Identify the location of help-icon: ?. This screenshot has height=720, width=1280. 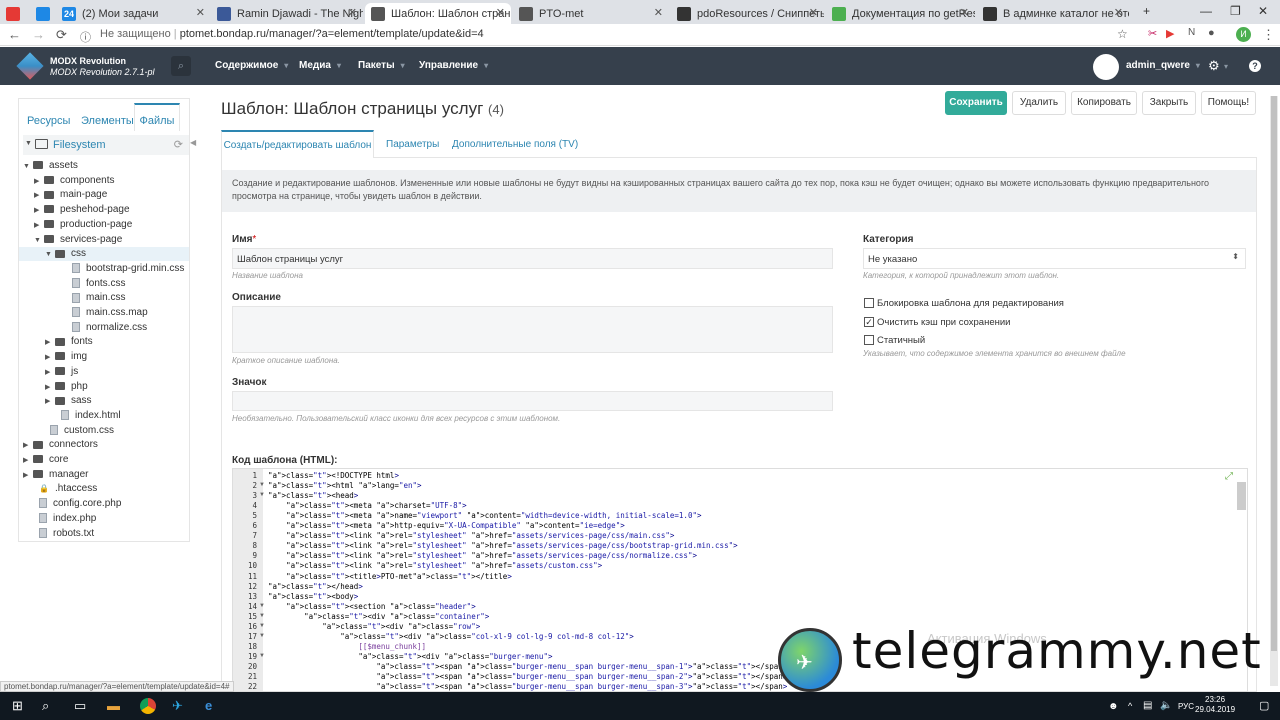
(1255, 66).